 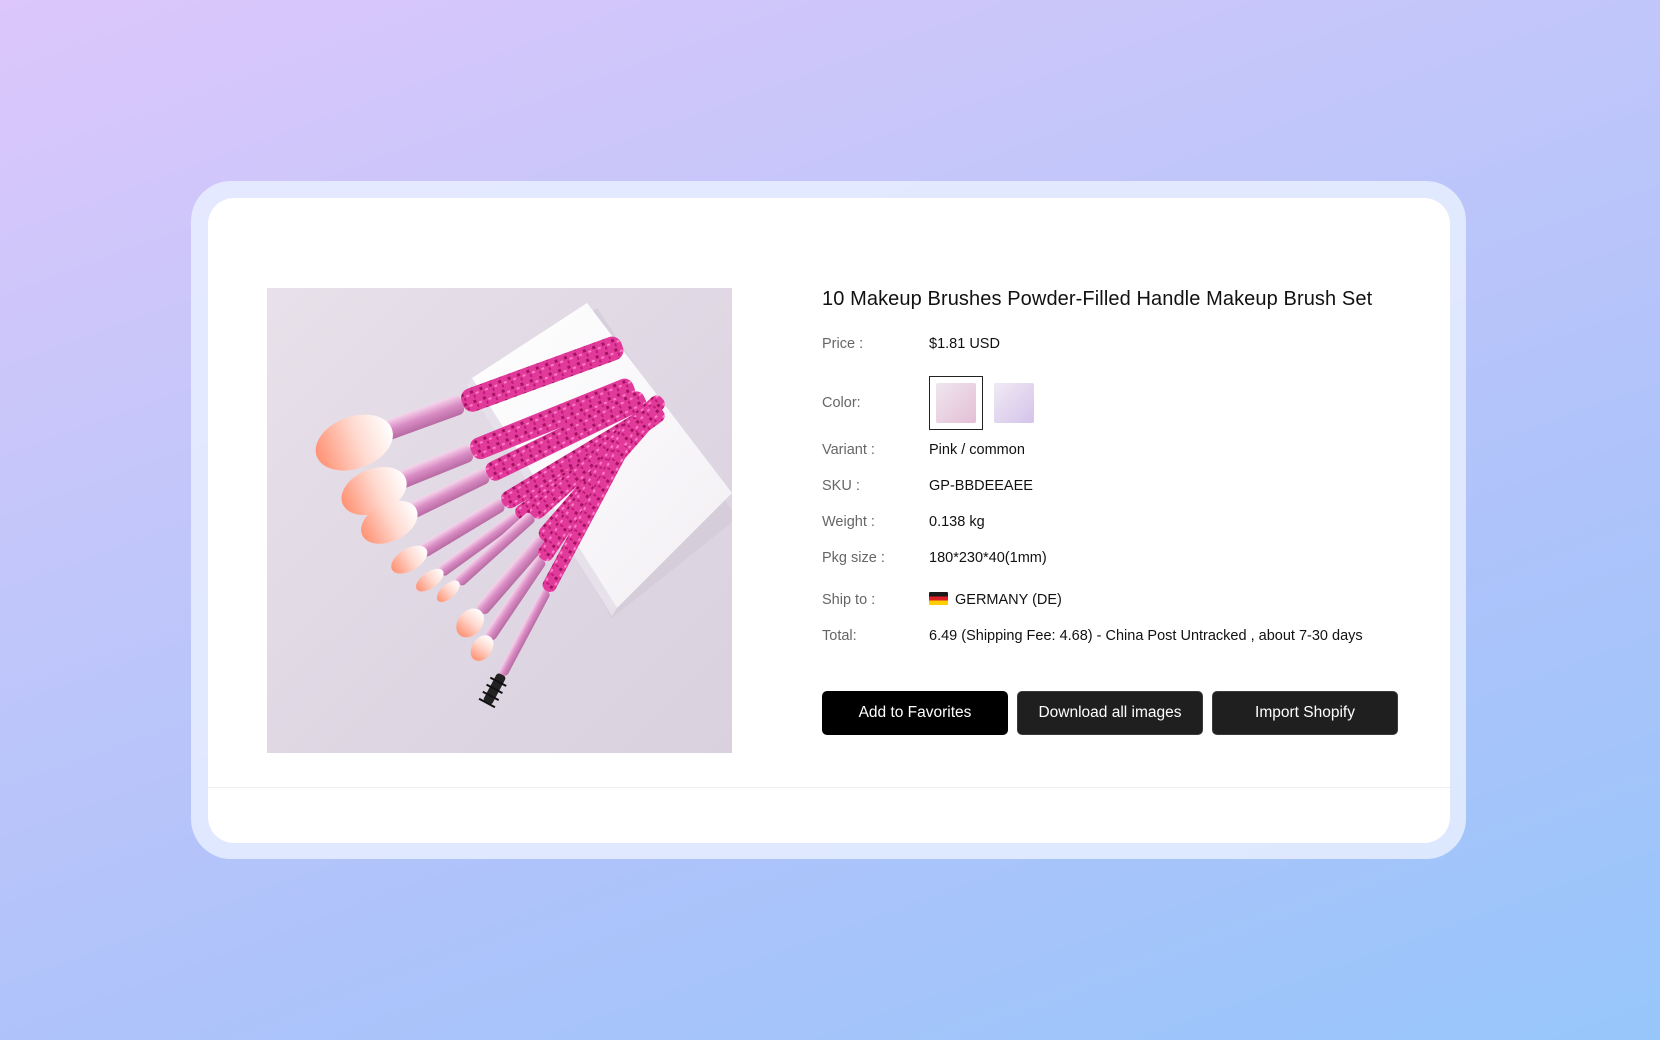 I want to click on divider, so click(x=829, y=787).